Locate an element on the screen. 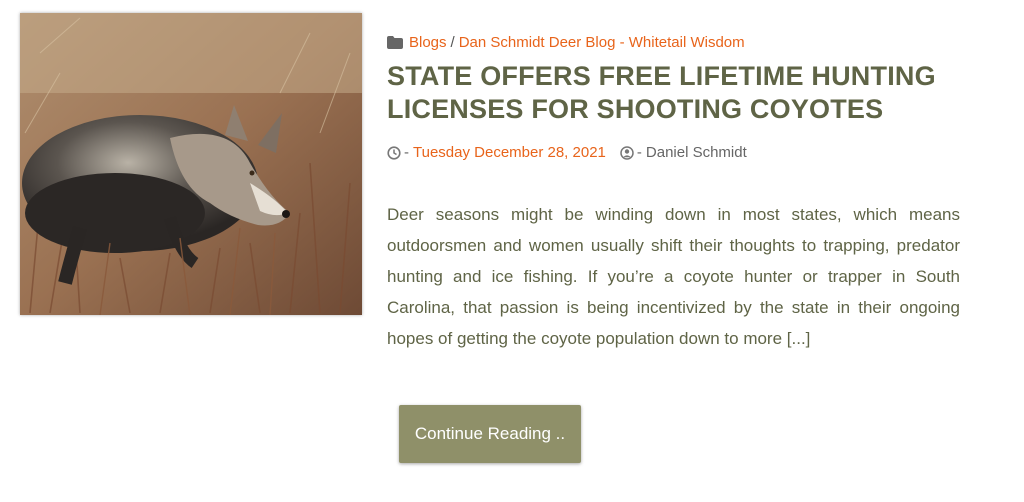 The image size is (1024, 502). category-link-blogs: Blogs is located at coordinates (428, 42).